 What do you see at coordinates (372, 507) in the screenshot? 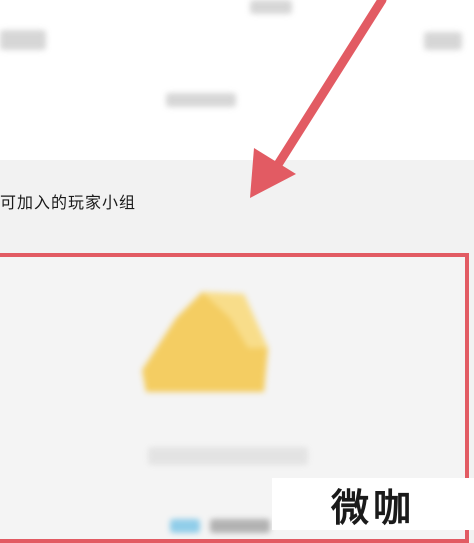
I see `watermark-text: 微咖` at bounding box center [372, 507].